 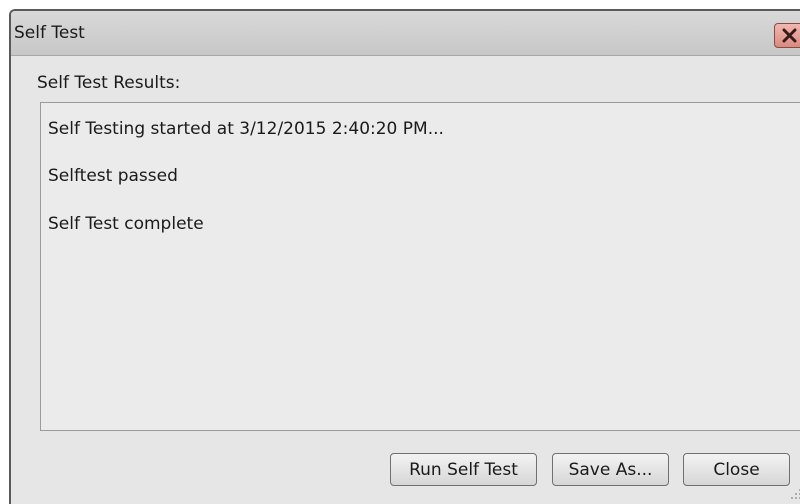 What do you see at coordinates (113, 176) in the screenshot?
I see `result-line: Selftest passed` at bounding box center [113, 176].